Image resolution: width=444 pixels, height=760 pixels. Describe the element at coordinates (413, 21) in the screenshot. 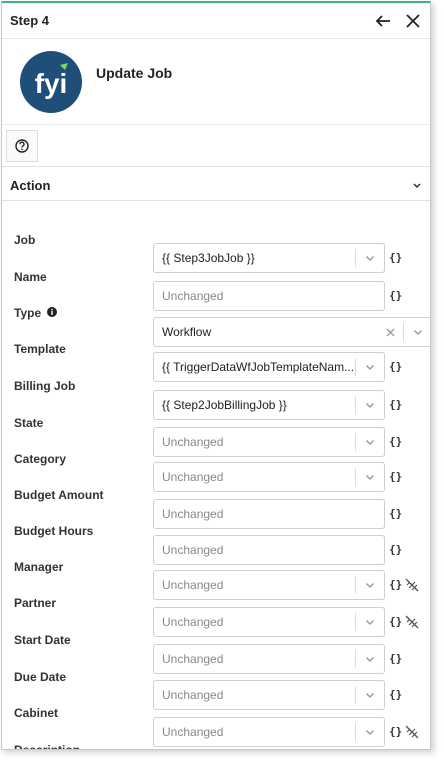

I see `close-icon` at that location.